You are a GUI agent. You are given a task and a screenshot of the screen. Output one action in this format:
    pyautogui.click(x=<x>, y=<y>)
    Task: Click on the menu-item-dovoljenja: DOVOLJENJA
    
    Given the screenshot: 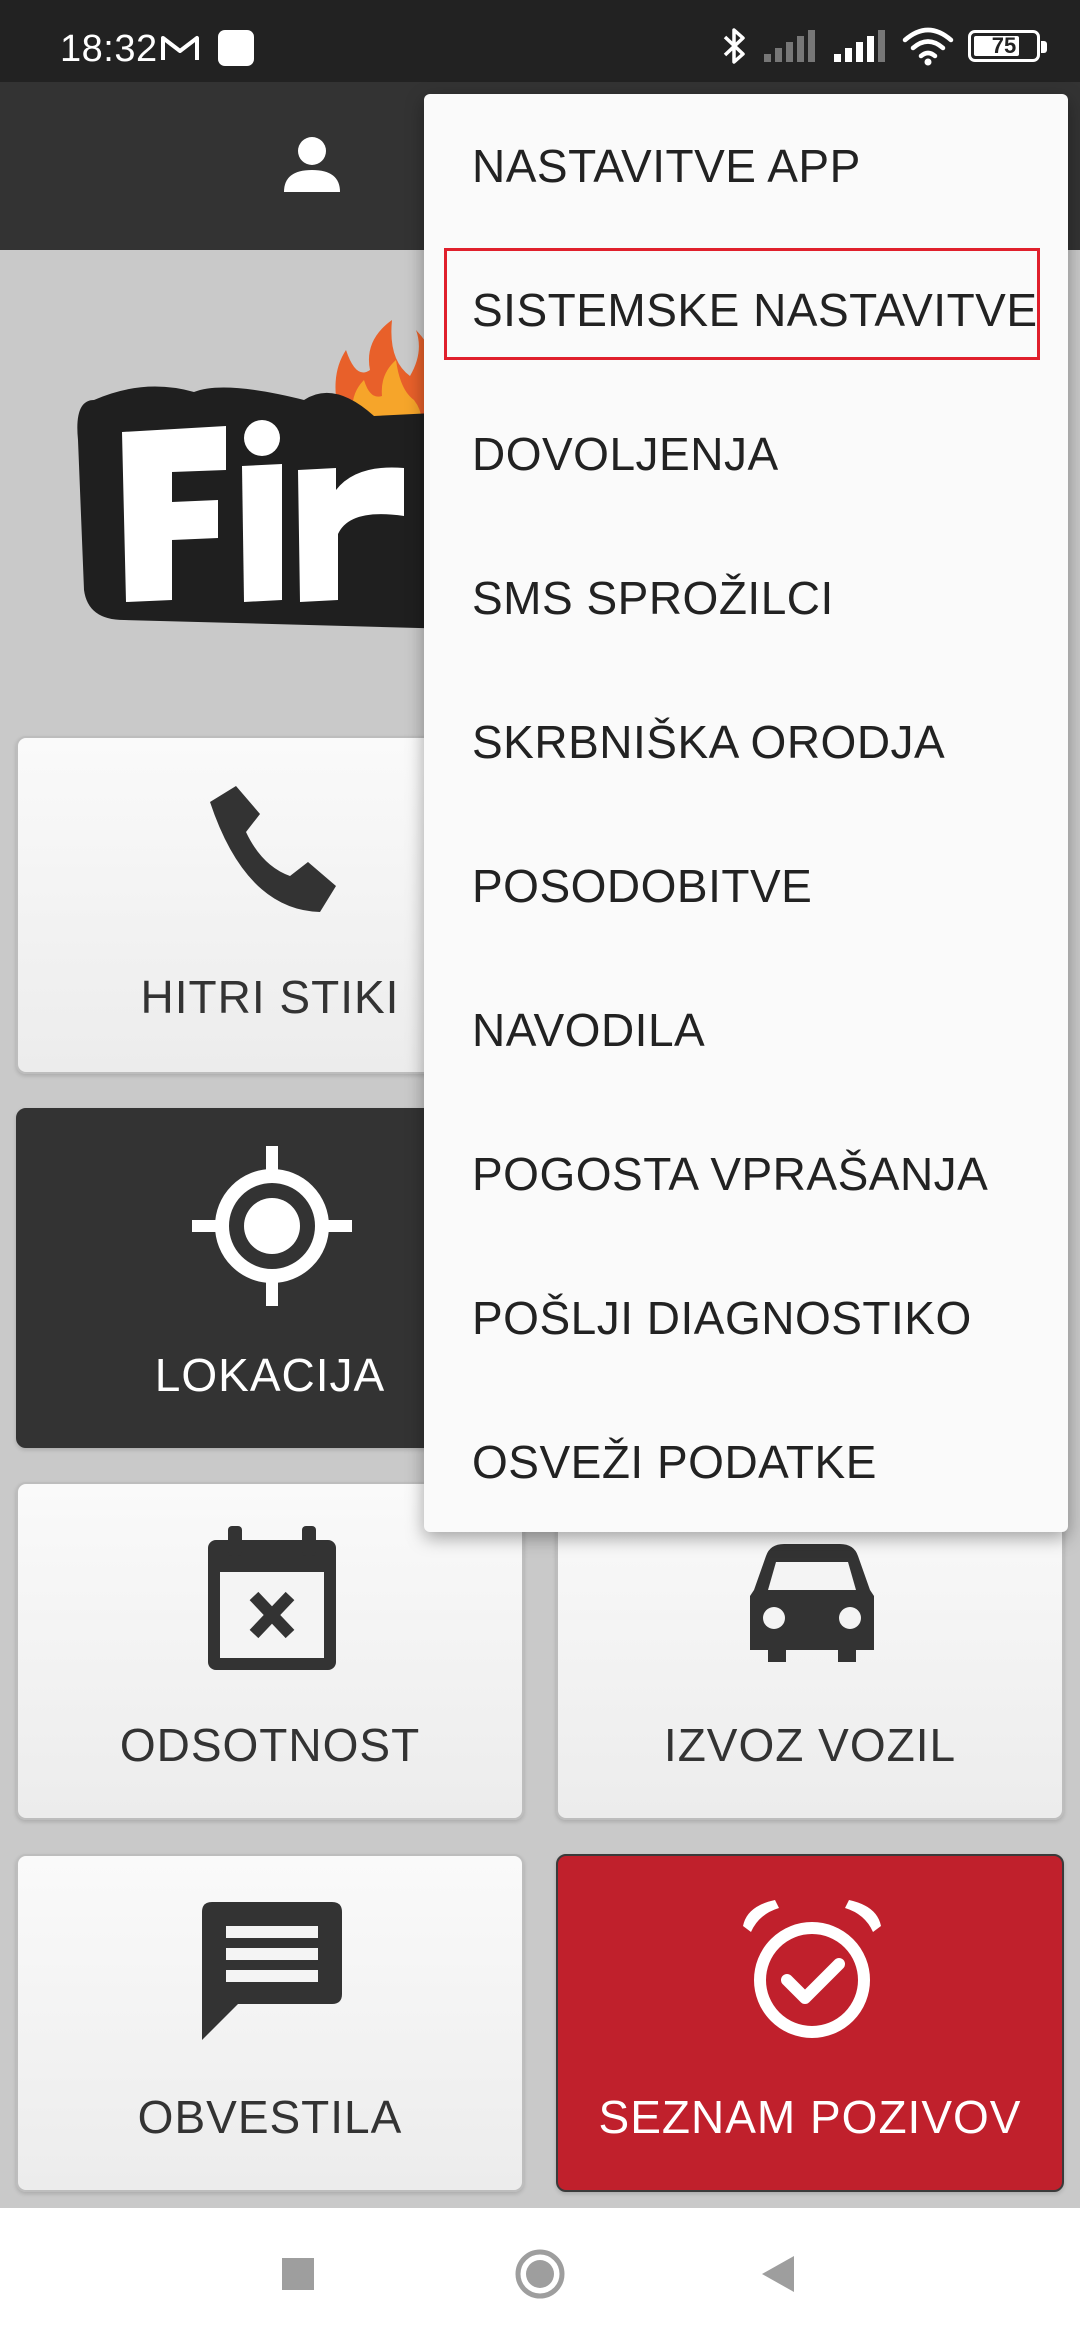 What is the action you would take?
    pyautogui.click(x=746, y=454)
    